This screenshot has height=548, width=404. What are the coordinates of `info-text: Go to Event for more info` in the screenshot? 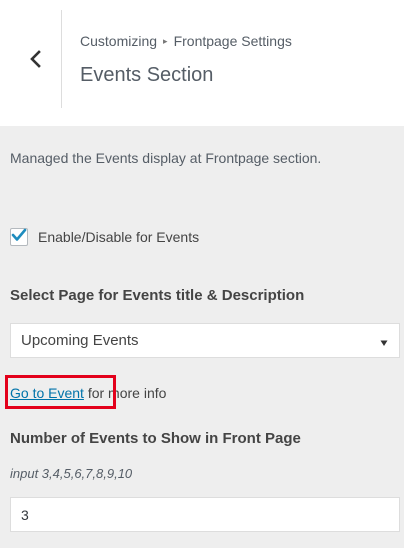 It's located at (88, 393).